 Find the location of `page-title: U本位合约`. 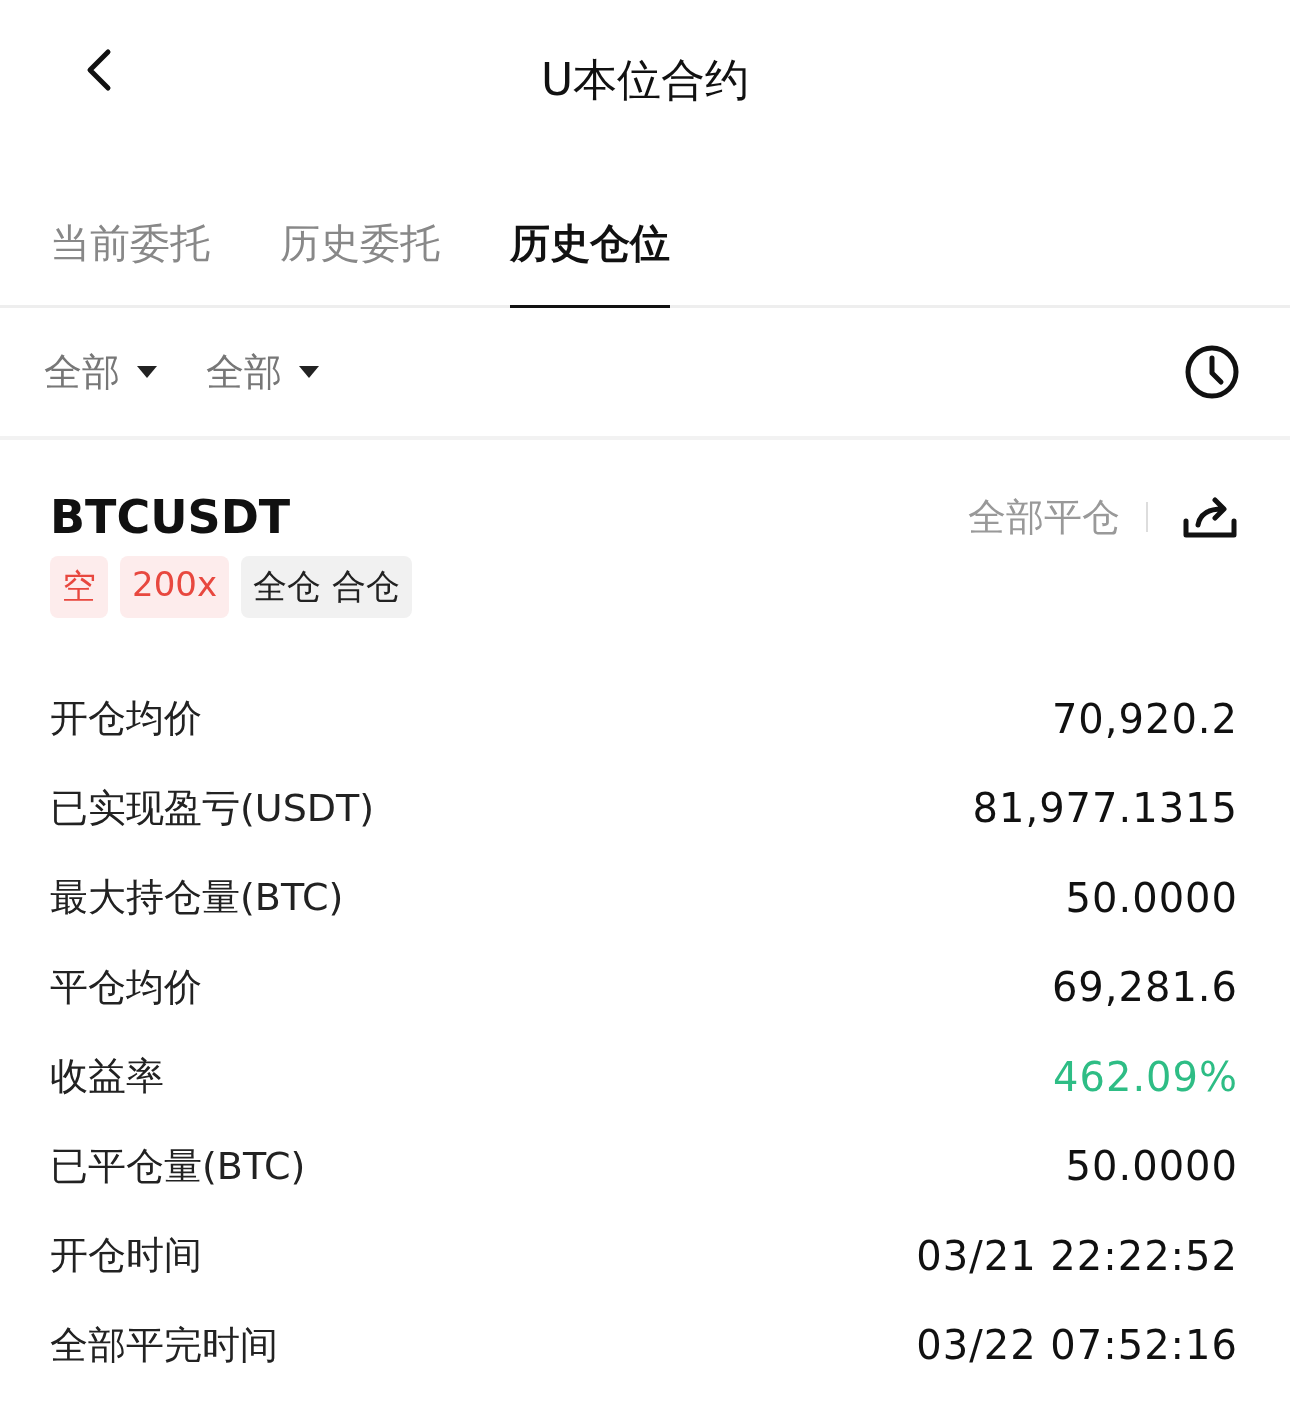

page-title: U本位合约 is located at coordinates (645, 79).